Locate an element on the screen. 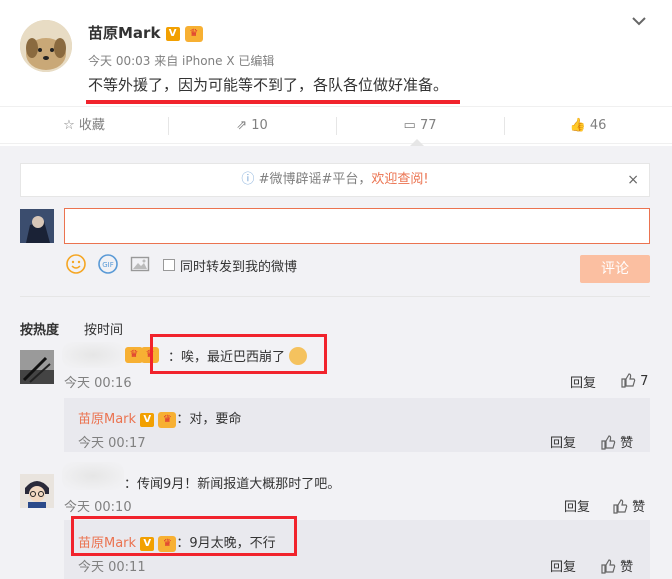 This screenshot has width=672, height=579. notice-prefix: #微博辟谣#平台， is located at coordinates (315, 179).